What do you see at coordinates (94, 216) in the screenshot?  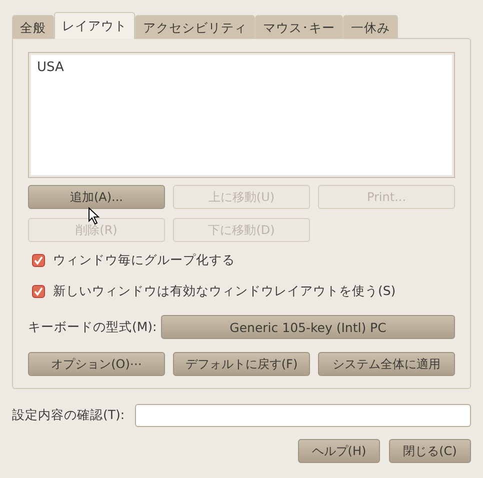 I see `mouse-pointer-icon` at bounding box center [94, 216].